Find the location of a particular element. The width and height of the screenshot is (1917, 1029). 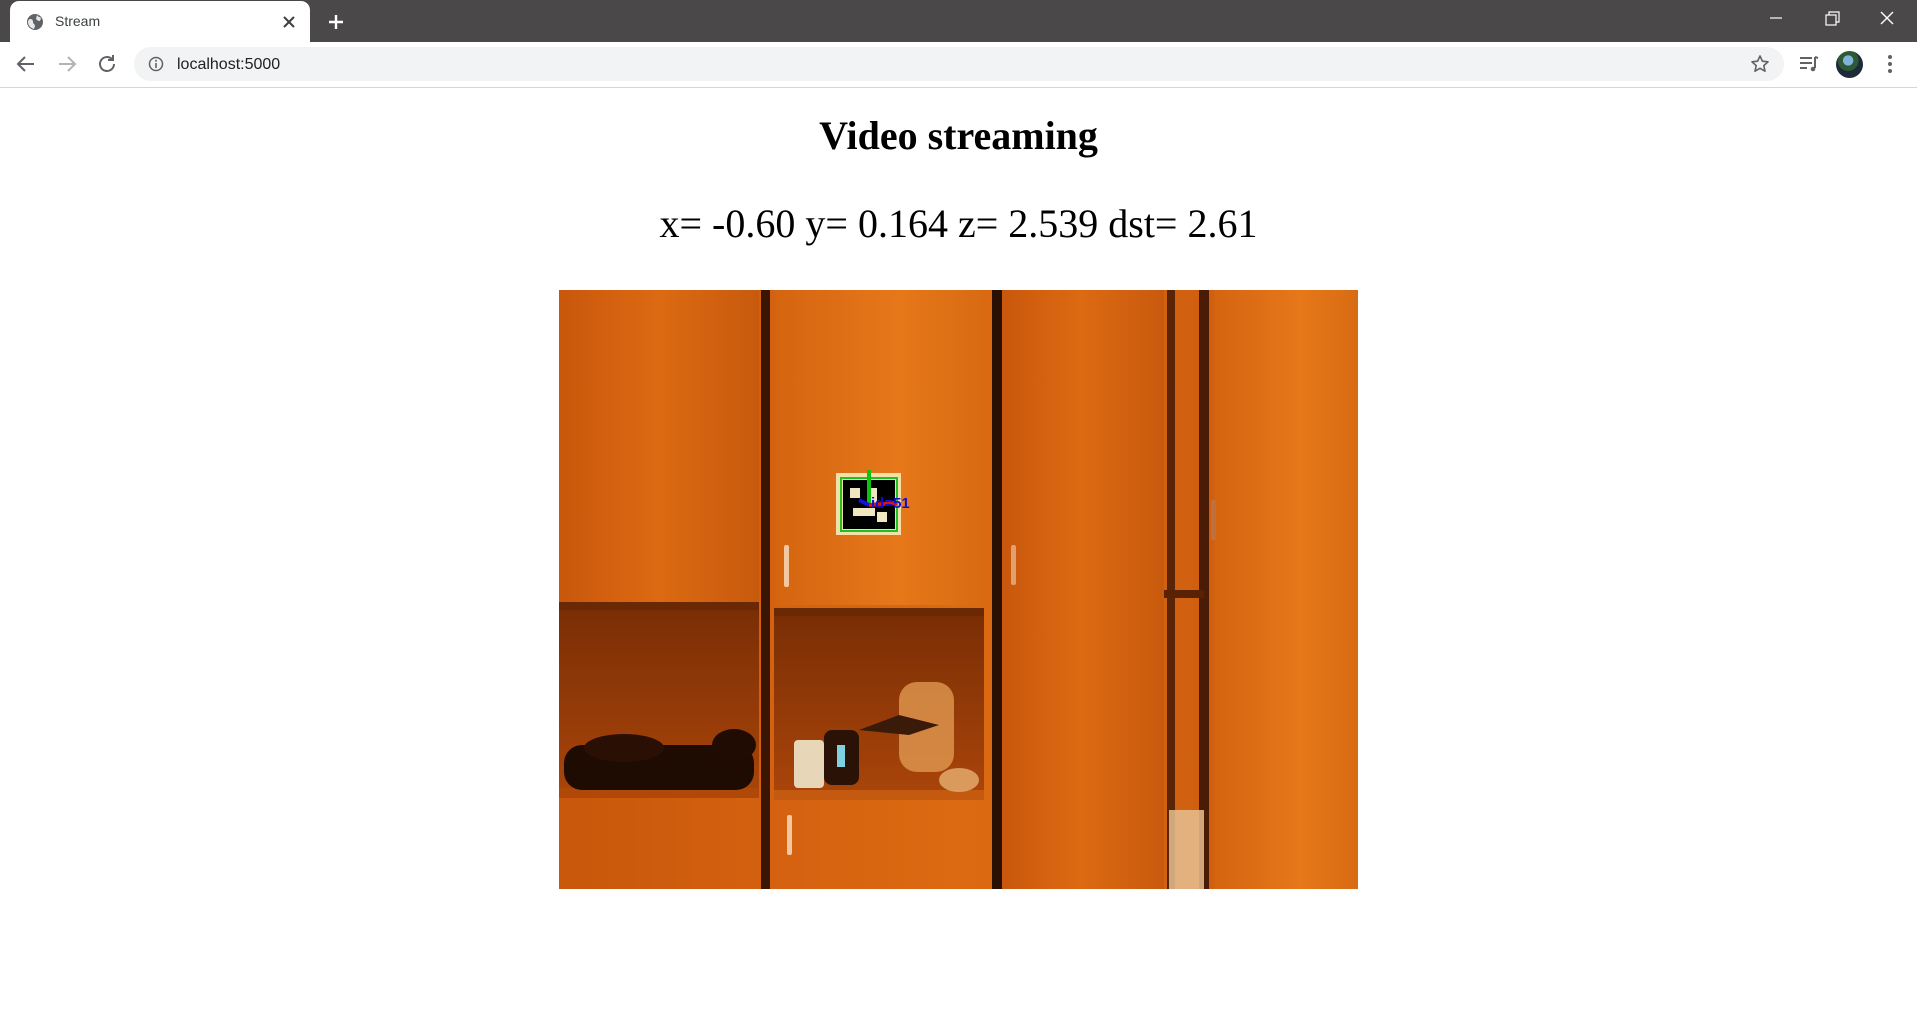

y-value: 0.164 is located at coordinates (902, 223).